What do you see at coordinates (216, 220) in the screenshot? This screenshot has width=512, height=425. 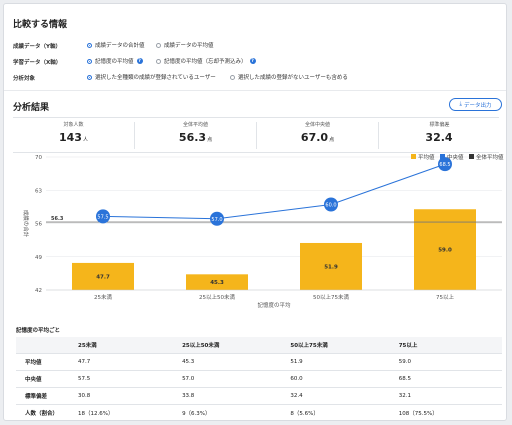 I see `median-value-label: 57.0` at bounding box center [216, 220].